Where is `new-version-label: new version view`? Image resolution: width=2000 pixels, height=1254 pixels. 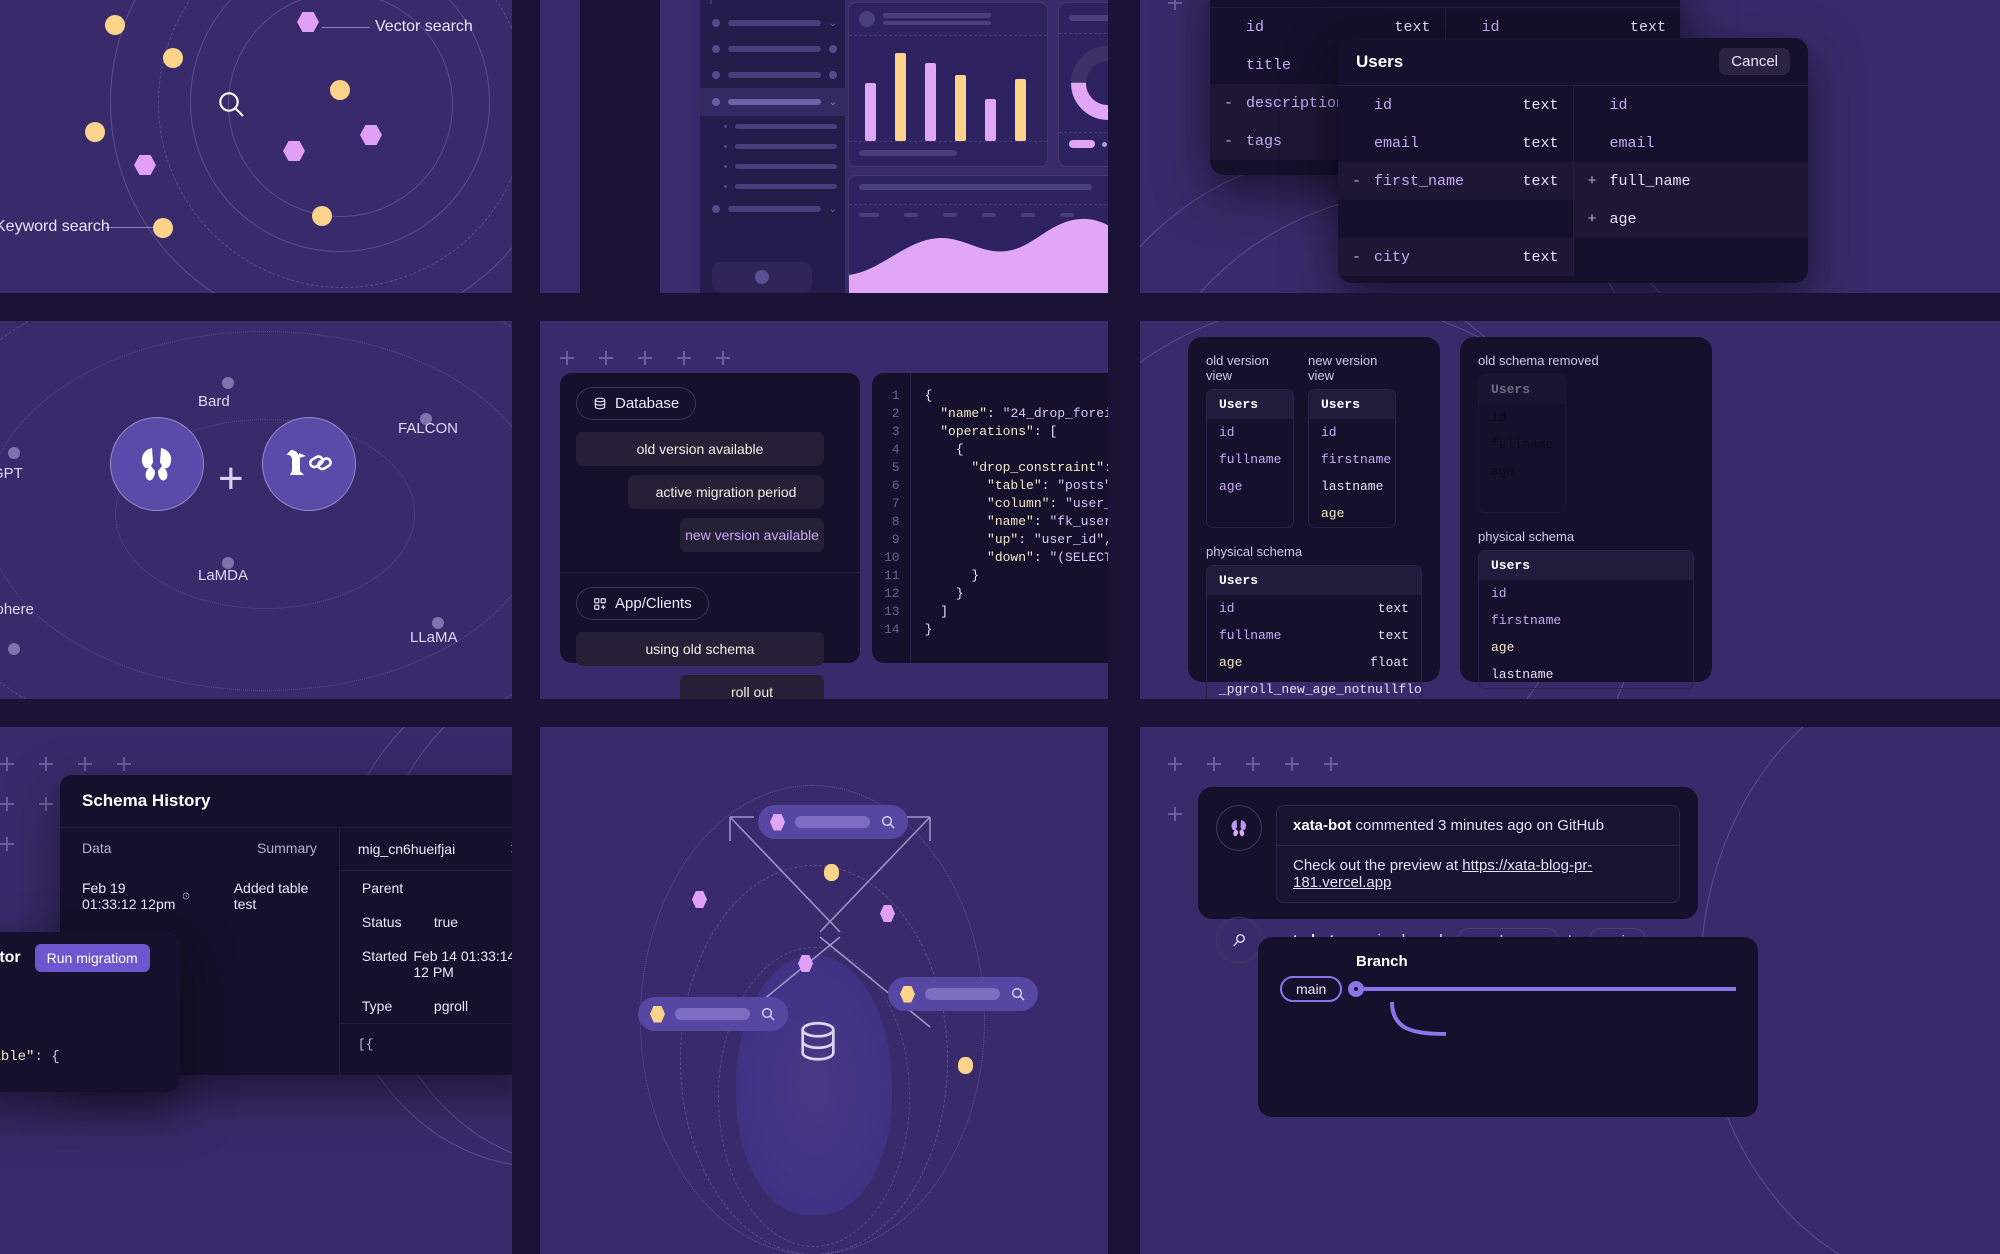 new-version-label: new version view is located at coordinates (1343, 368).